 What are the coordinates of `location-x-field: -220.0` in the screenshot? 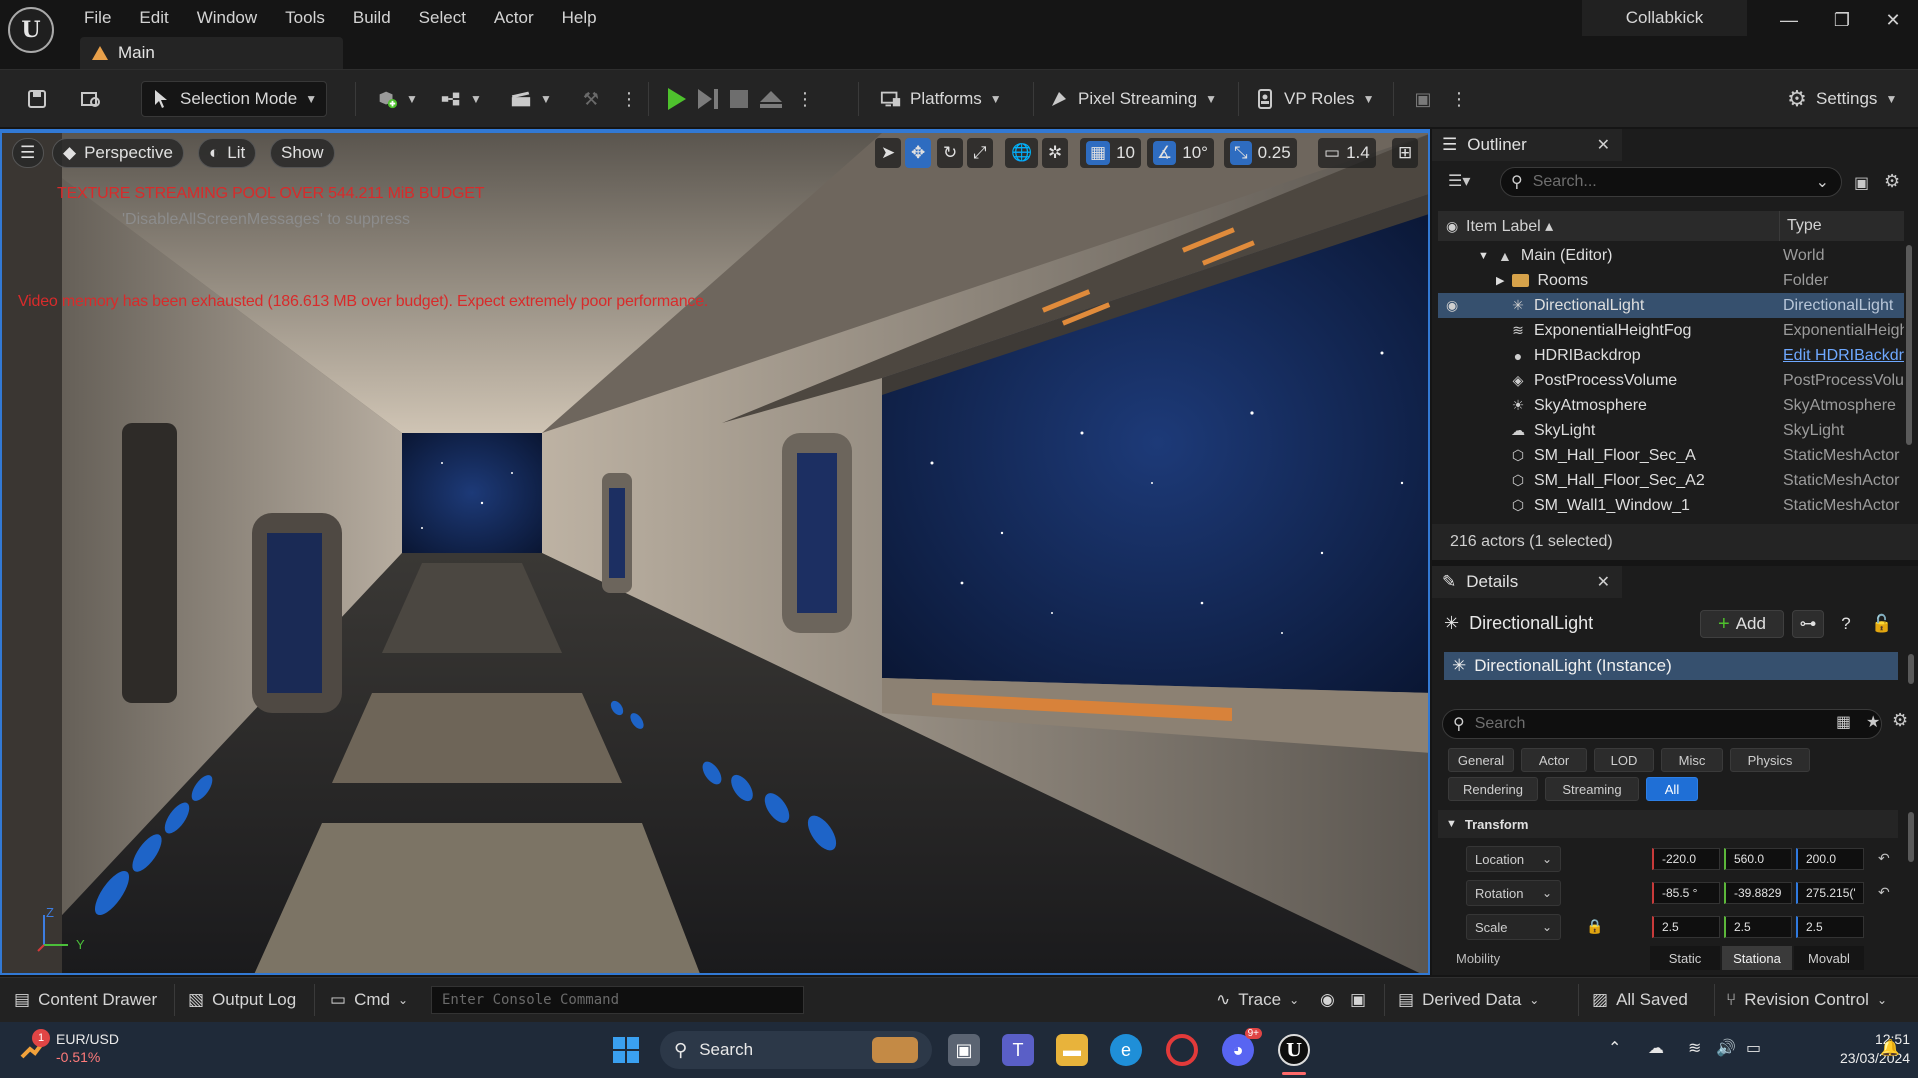 It's located at (1686, 859).